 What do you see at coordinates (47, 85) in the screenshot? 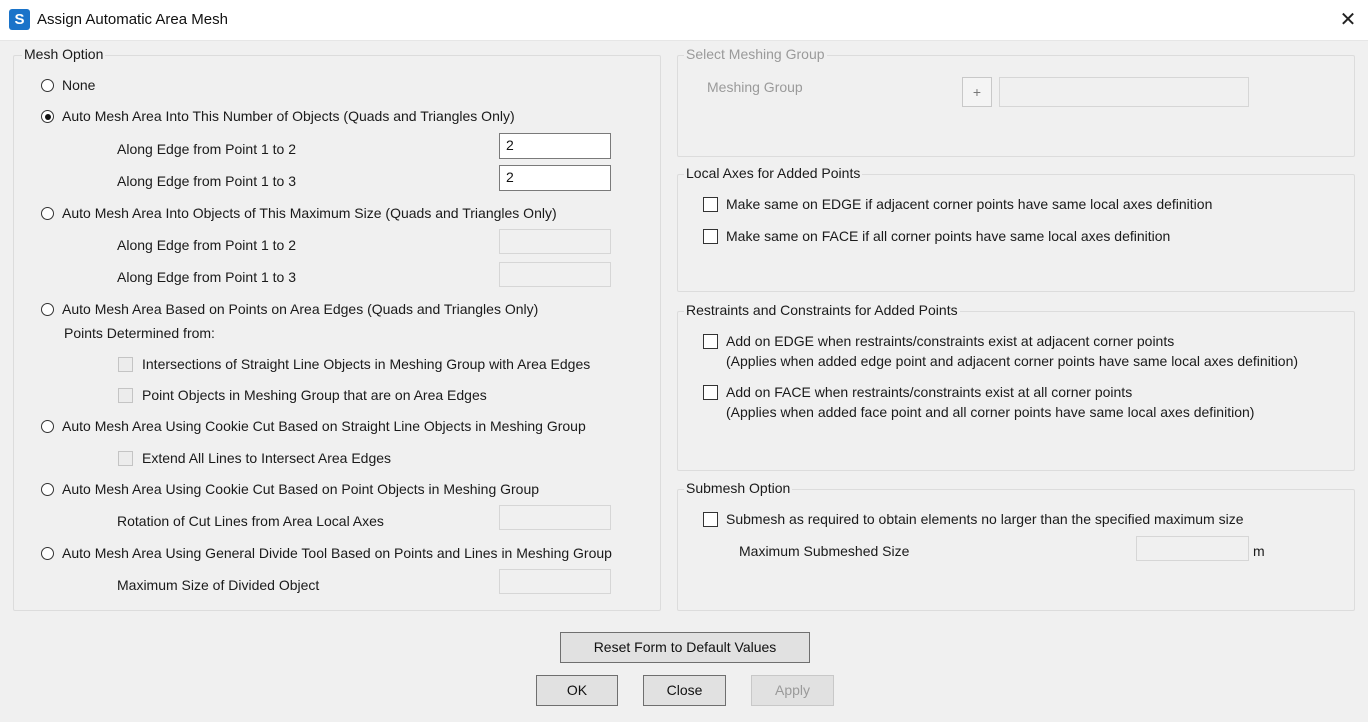
I see `radio-none` at bounding box center [47, 85].